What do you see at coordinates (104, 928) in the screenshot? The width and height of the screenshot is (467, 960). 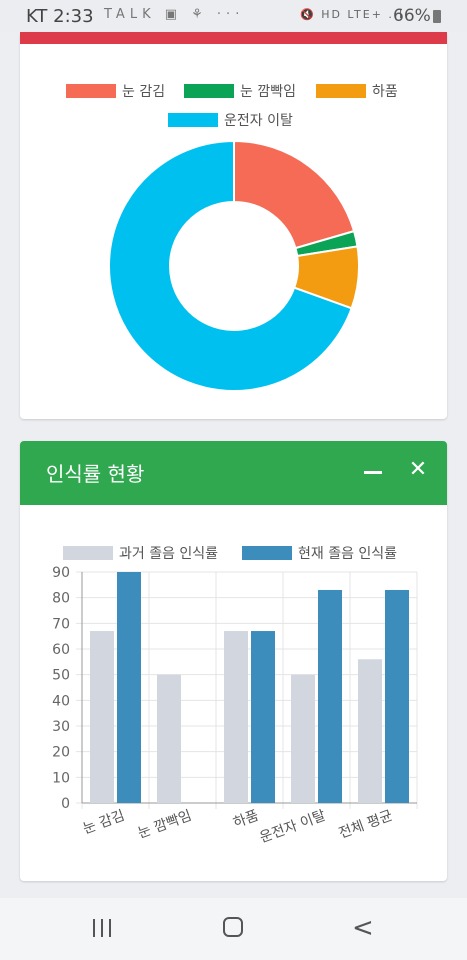 I see `recent-apps-icon` at bounding box center [104, 928].